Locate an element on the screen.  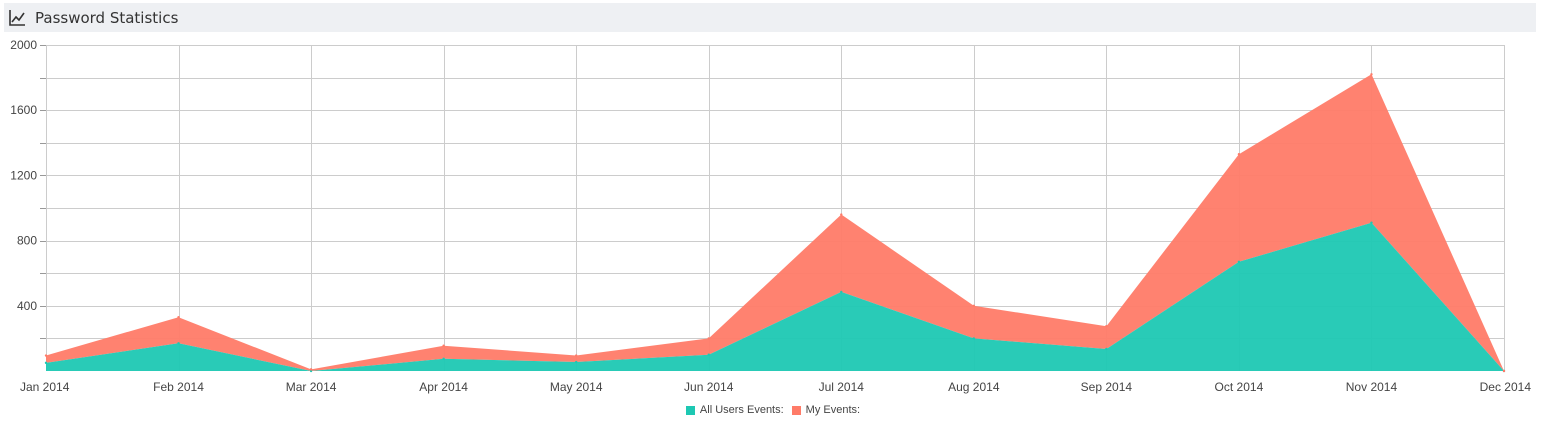
legend-swatch-all-users is located at coordinates (690, 410).